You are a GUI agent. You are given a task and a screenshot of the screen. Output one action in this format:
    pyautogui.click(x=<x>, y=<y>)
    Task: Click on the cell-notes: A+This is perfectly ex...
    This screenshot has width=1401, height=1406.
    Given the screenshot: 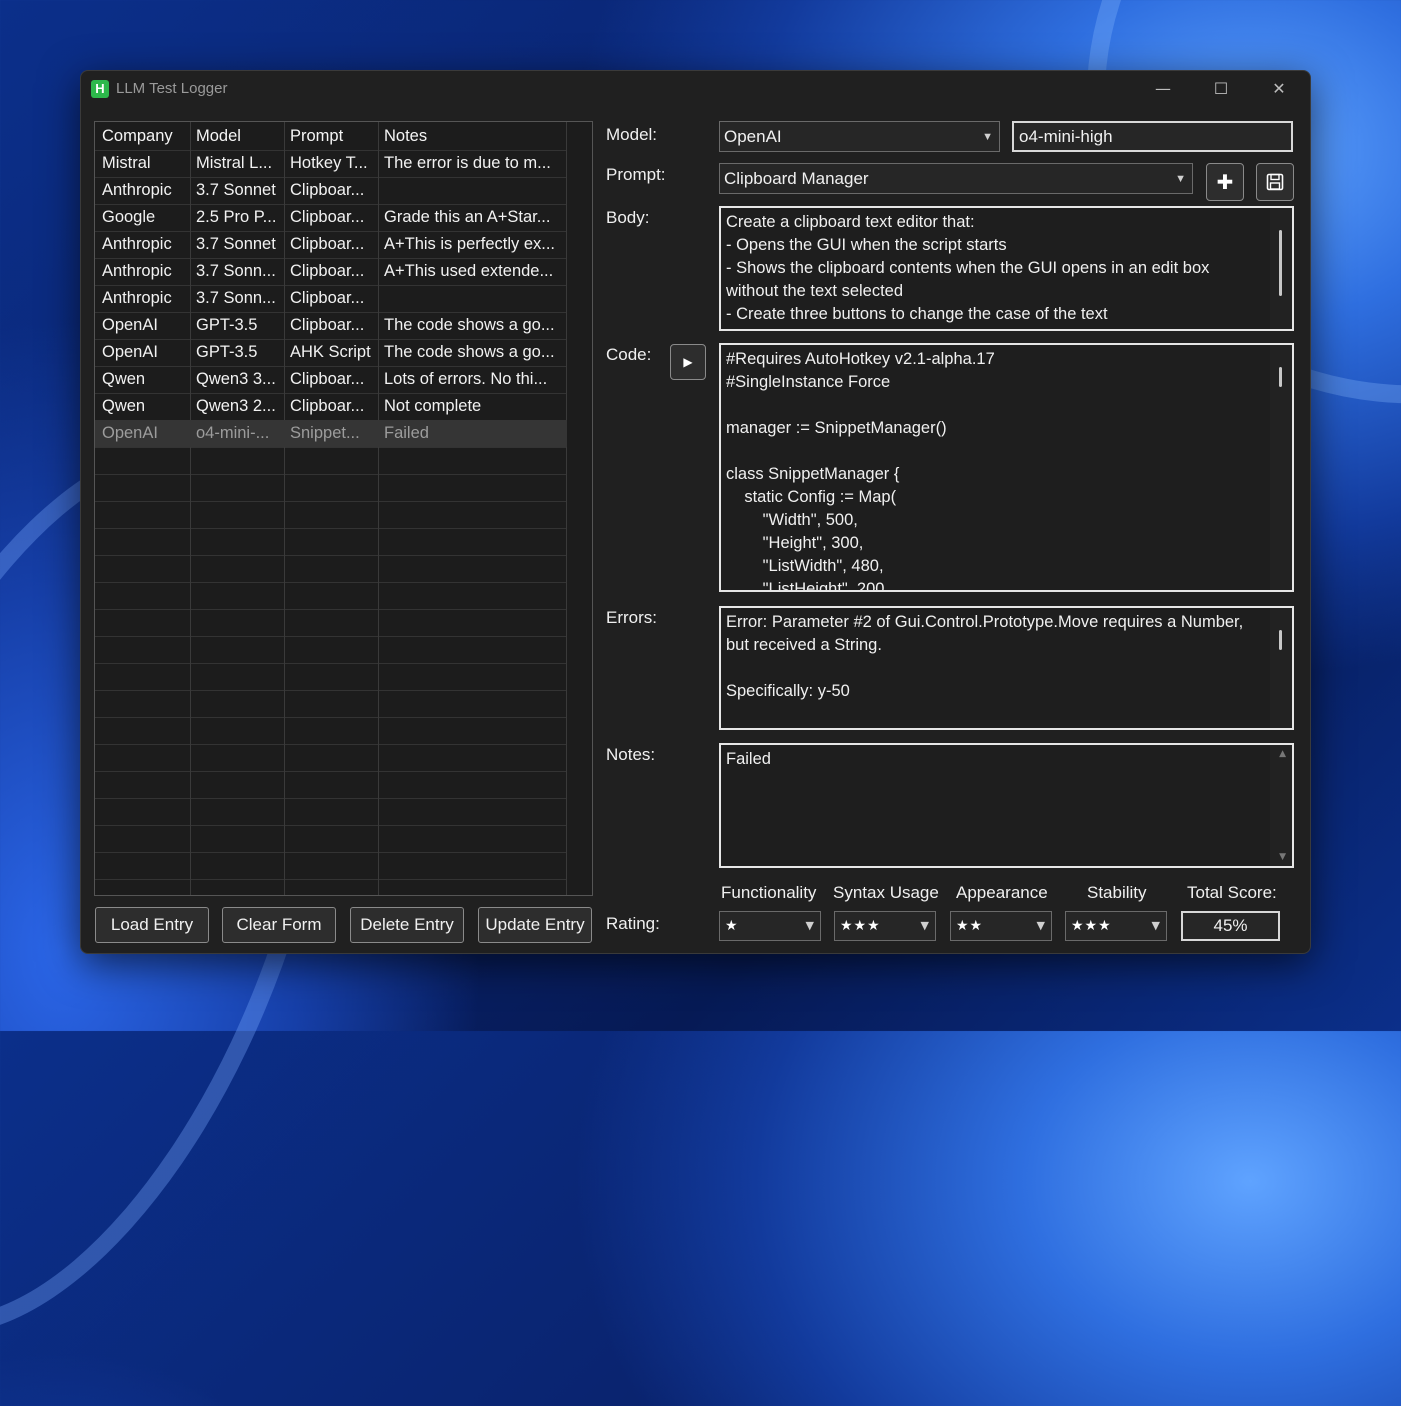 What is the action you would take?
    pyautogui.click(x=470, y=244)
    